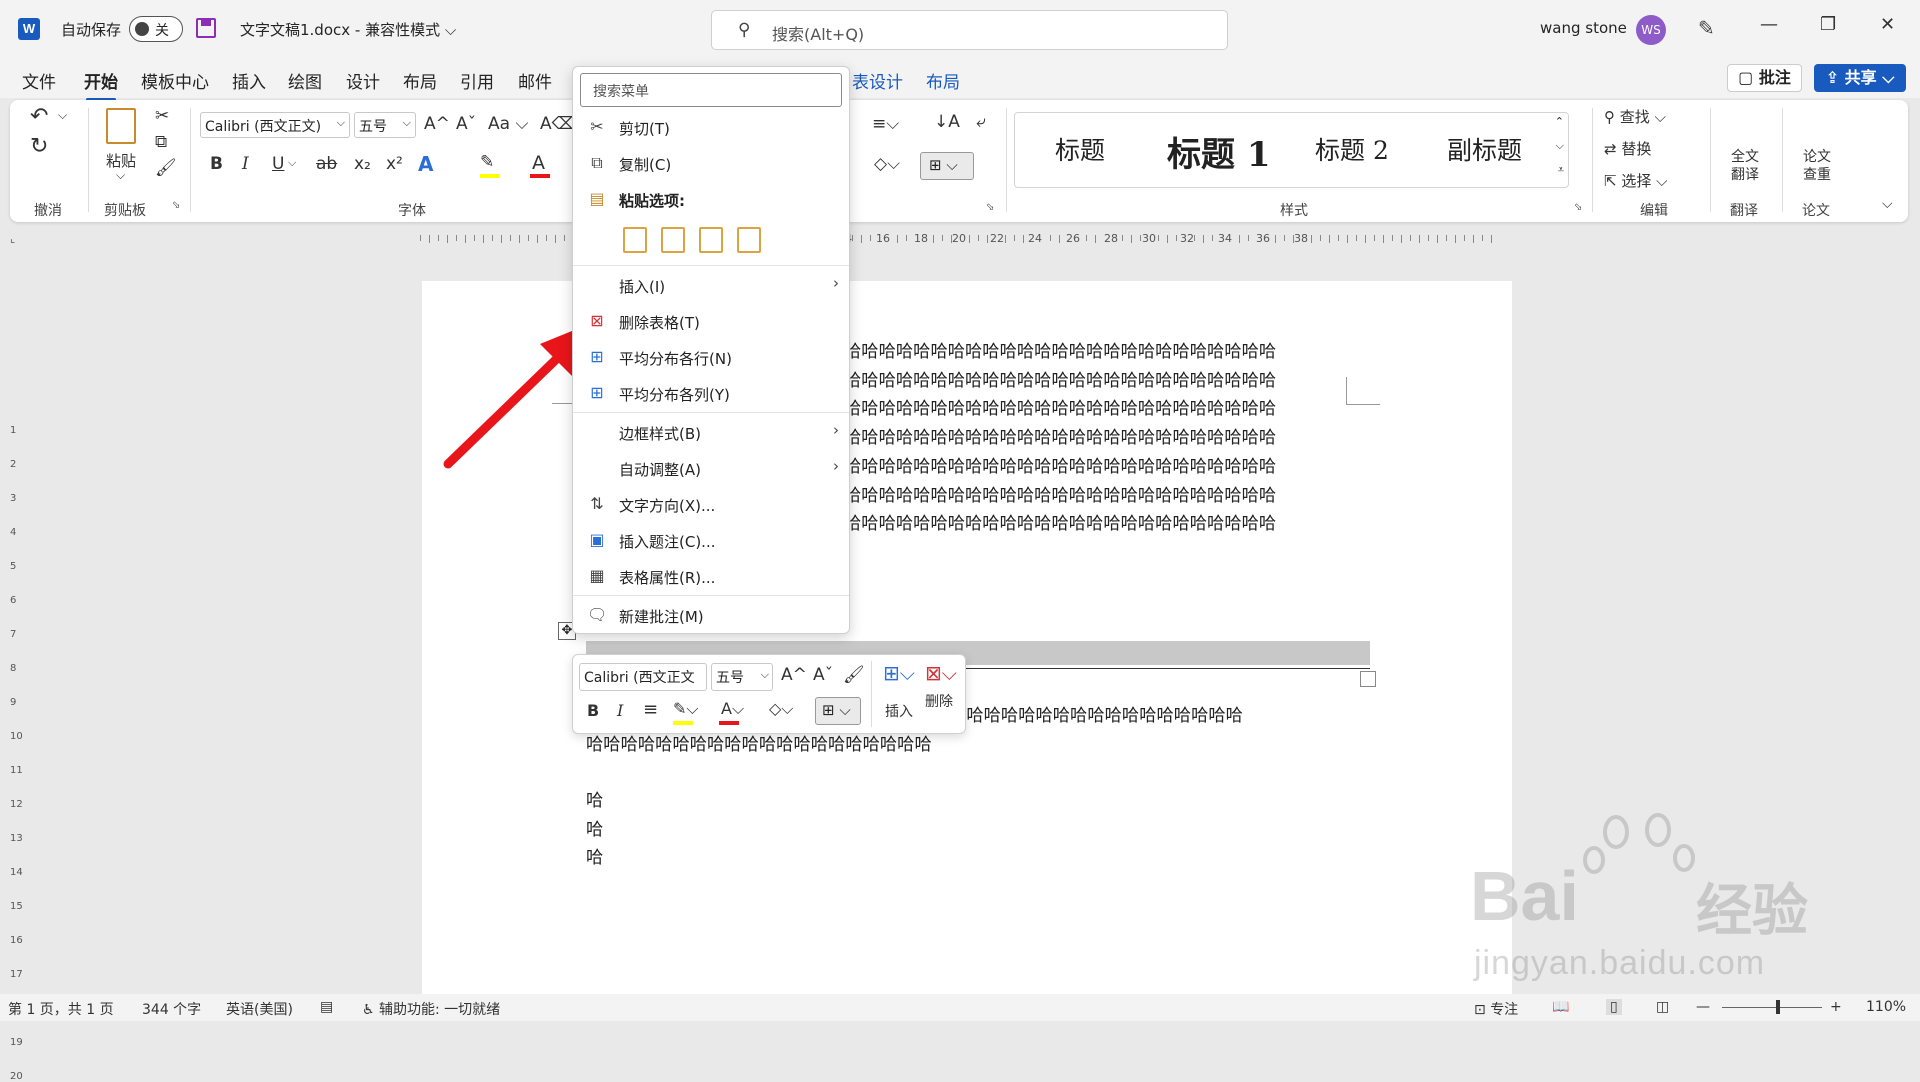 This screenshot has width=1920, height=1082. I want to click on select-button: ⇱ 选择 ⌵, so click(1636, 180).